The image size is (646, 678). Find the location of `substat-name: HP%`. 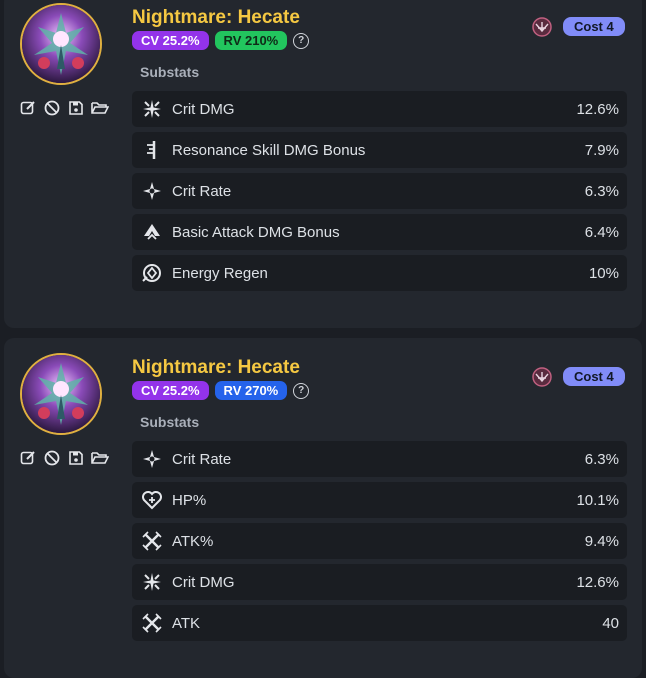

substat-name: HP% is located at coordinates (189, 500).